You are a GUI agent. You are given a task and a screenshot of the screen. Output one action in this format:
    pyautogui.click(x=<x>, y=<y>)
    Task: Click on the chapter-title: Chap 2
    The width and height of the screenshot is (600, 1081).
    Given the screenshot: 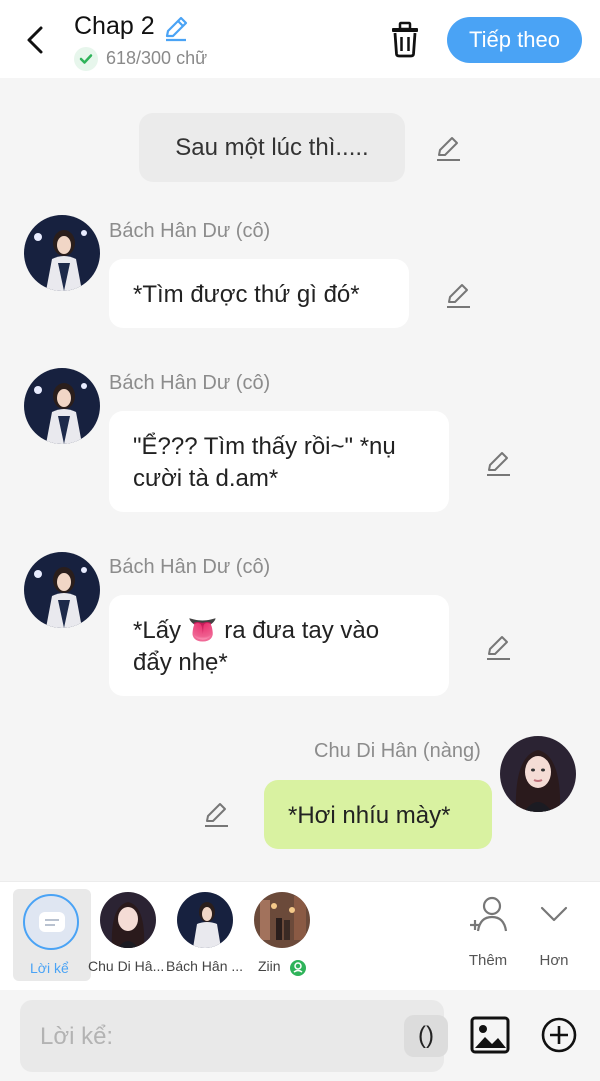 What is the action you would take?
    pyautogui.click(x=114, y=26)
    